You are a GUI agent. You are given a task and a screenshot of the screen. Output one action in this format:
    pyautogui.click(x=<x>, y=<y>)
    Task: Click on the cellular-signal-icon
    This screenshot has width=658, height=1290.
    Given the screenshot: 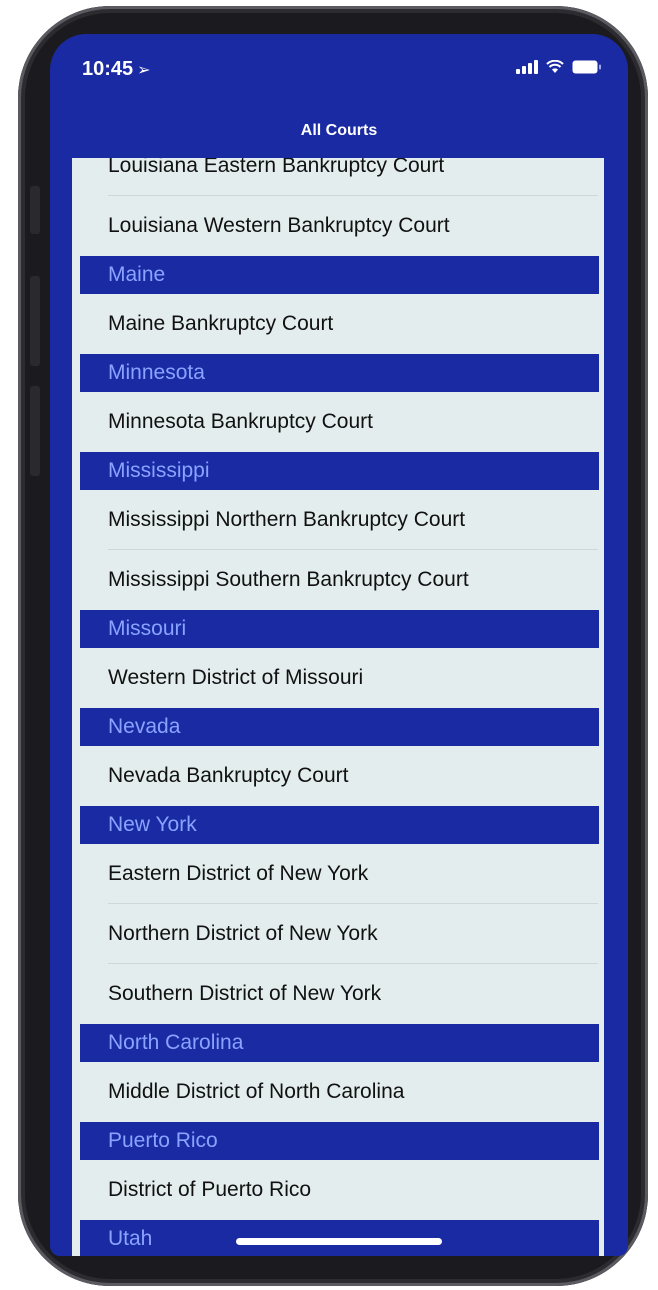 What is the action you would take?
    pyautogui.click(x=527, y=67)
    